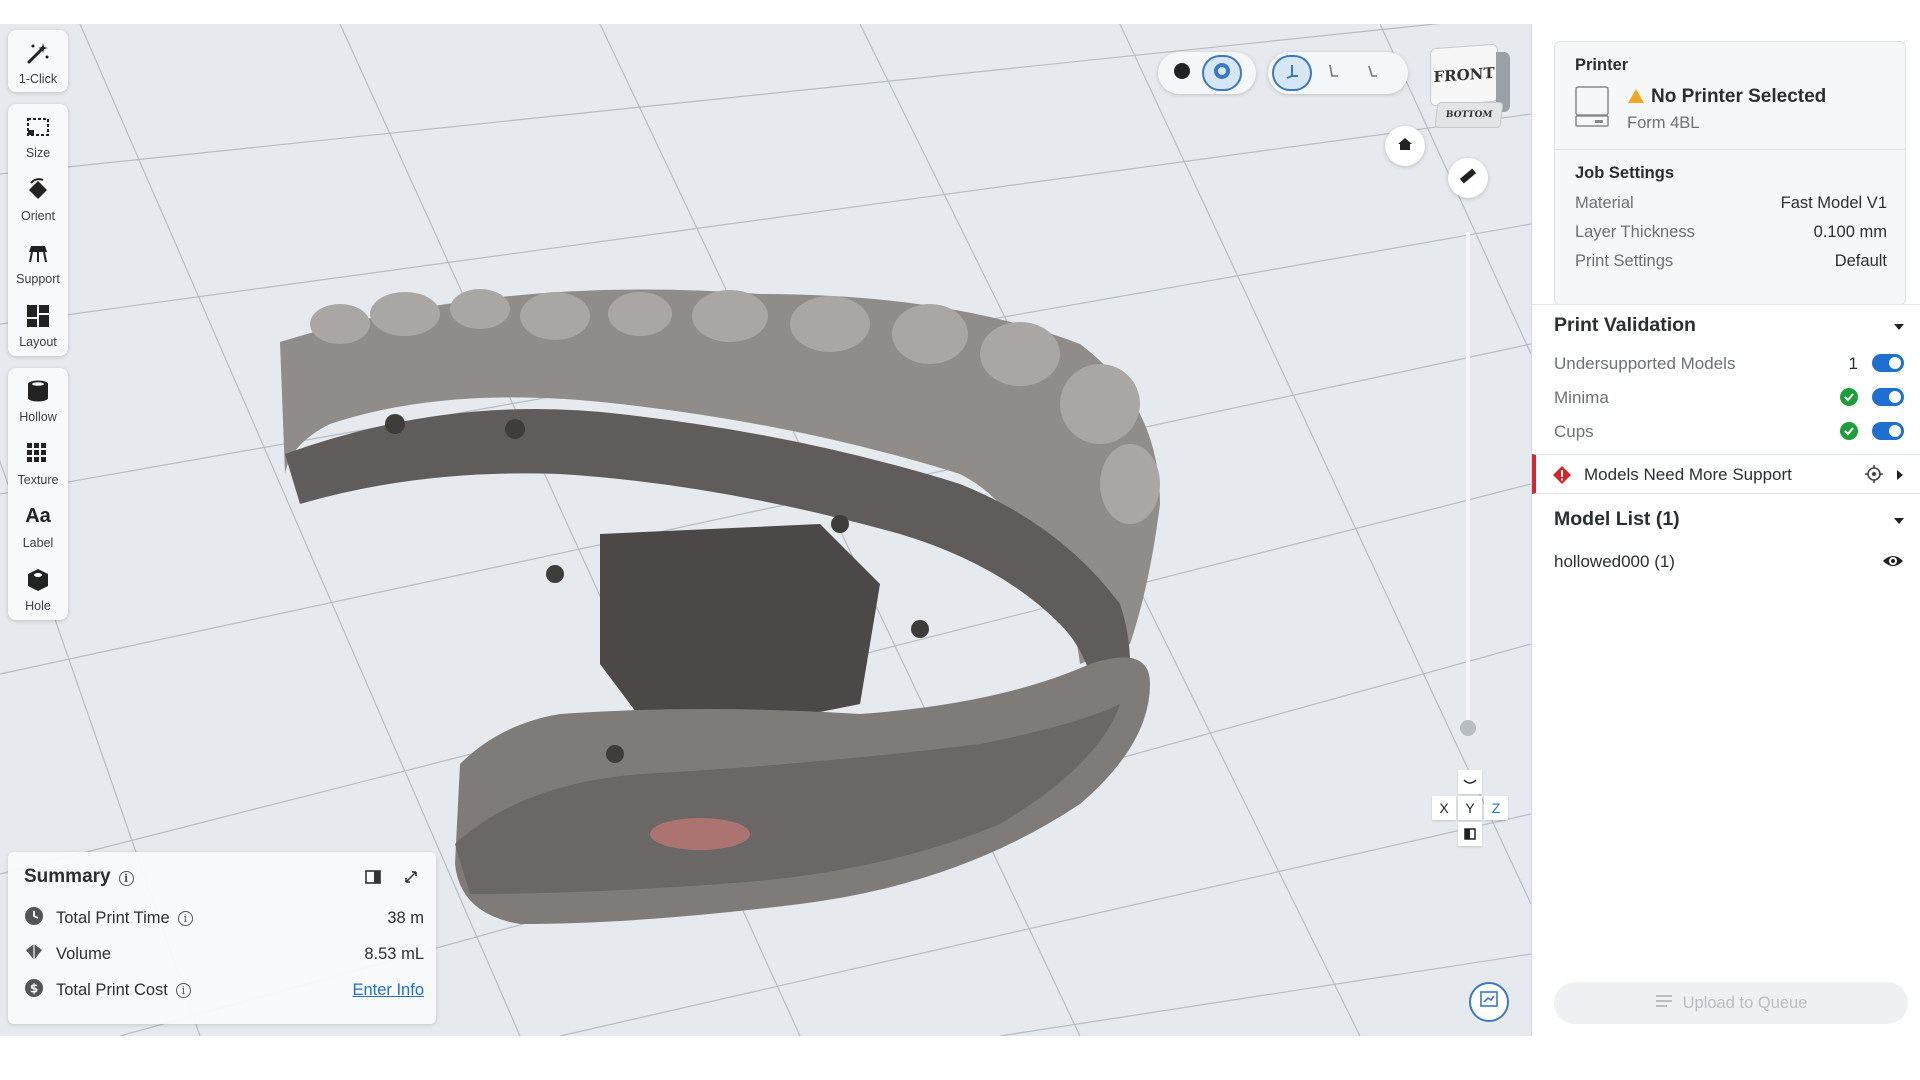  What do you see at coordinates (1739, 96) in the screenshot?
I see `printer-status: No Printer Selected` at bounding box center [1739, 96].